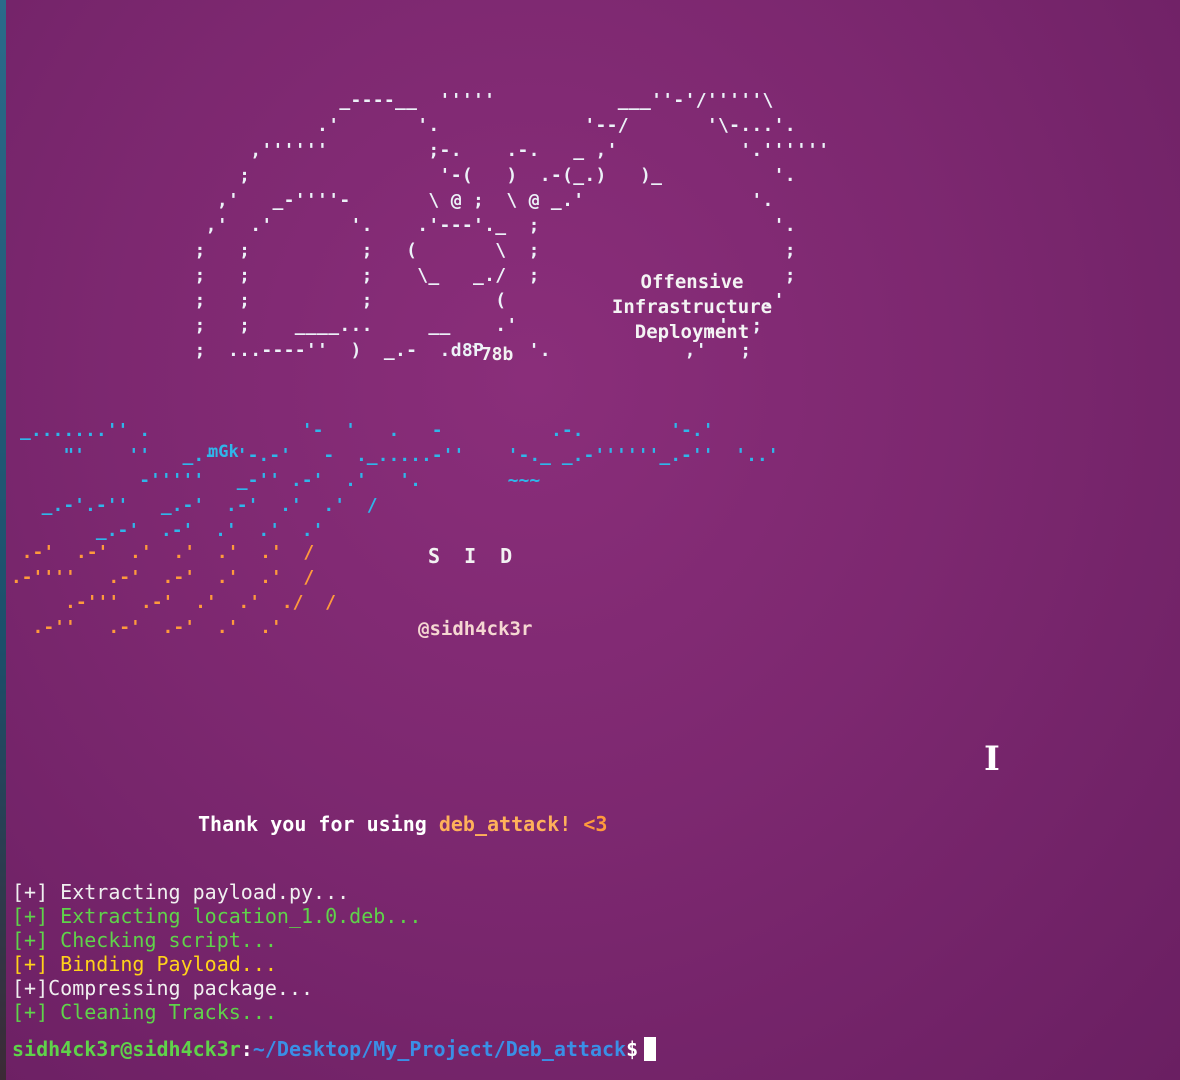 The height and width of the screenshot is (1080, 1180). I want to click on banner-code-text: `78b, so click(492, 354).